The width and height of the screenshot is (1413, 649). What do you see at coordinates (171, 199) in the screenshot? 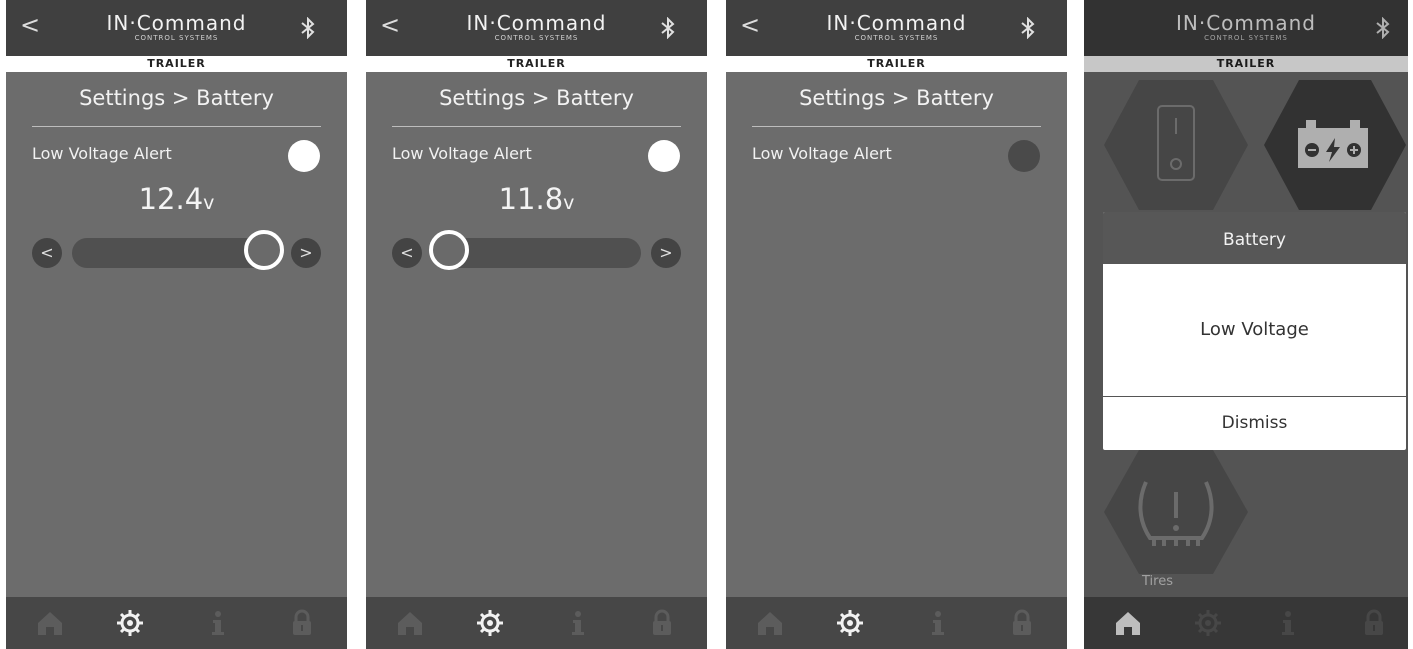
I see `voltage-value: 12.4` at bounding box center [171, 199].